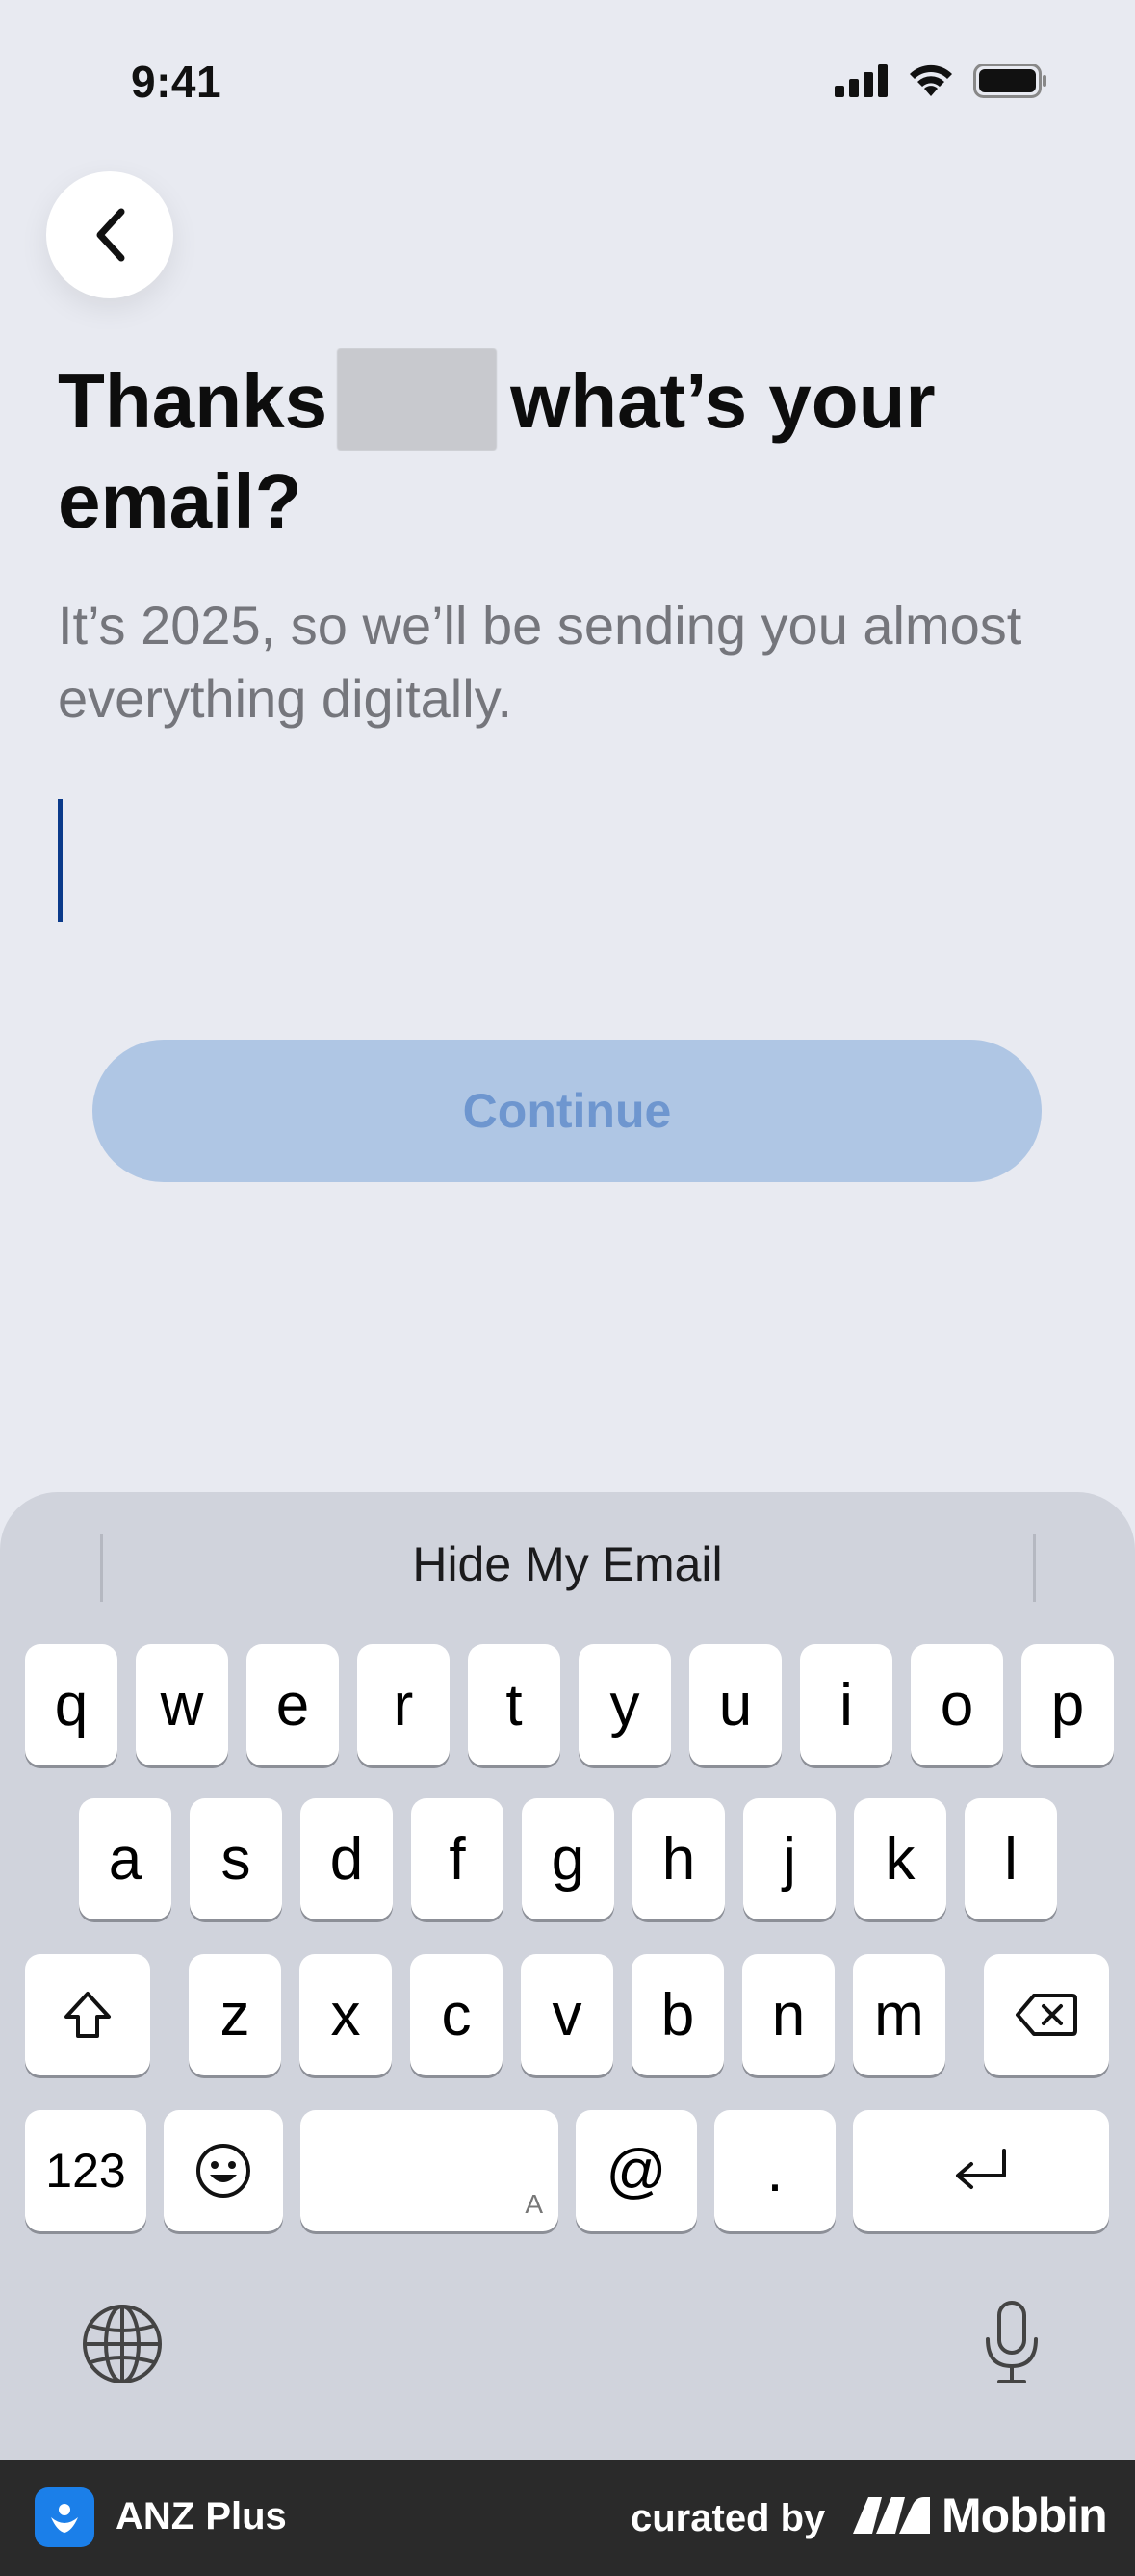 This screenshot has height=2576, width=1135. I want to click on key-f: f, so click(457, 1859).